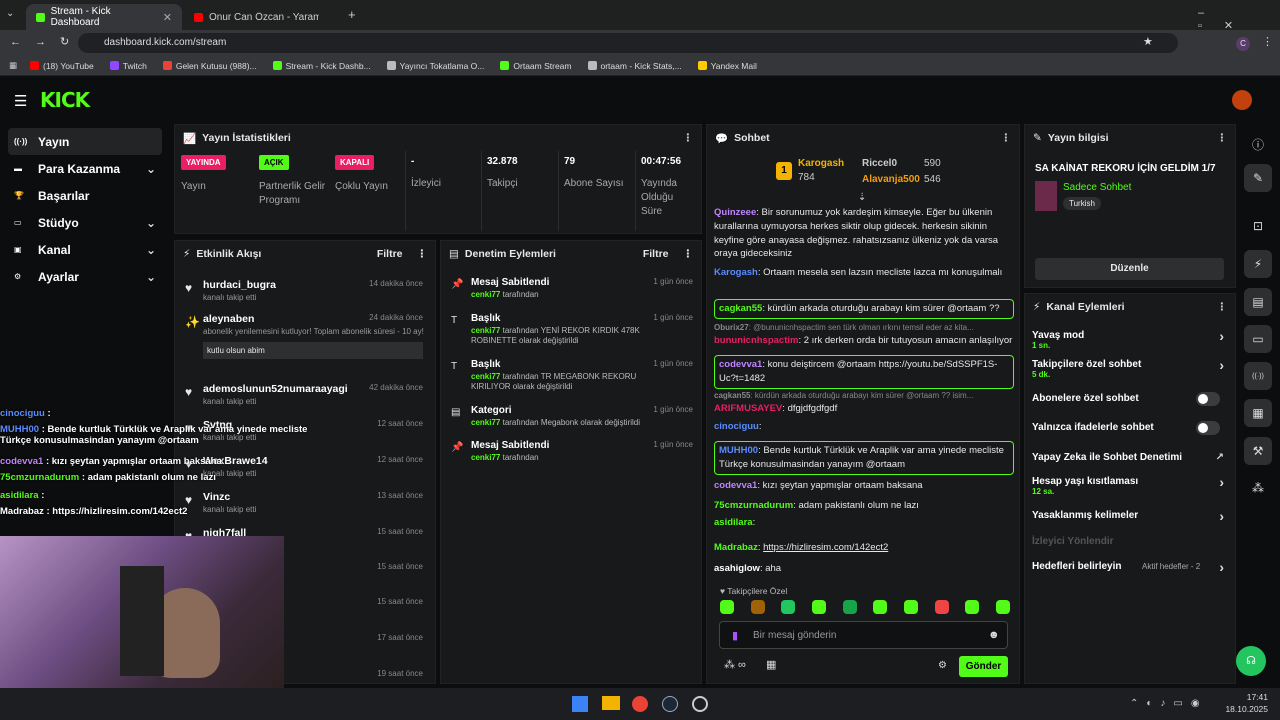 This screenshot has height=720, width=1280. I want to click on chat-settings-icon: ⚙, so click(942, 665).